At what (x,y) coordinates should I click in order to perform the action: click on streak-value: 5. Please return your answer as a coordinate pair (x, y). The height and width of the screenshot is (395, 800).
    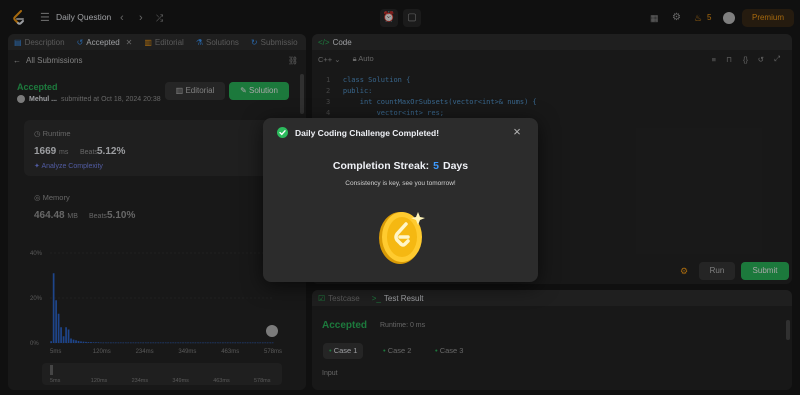
    Looking at the image, I should click on (436, 166).